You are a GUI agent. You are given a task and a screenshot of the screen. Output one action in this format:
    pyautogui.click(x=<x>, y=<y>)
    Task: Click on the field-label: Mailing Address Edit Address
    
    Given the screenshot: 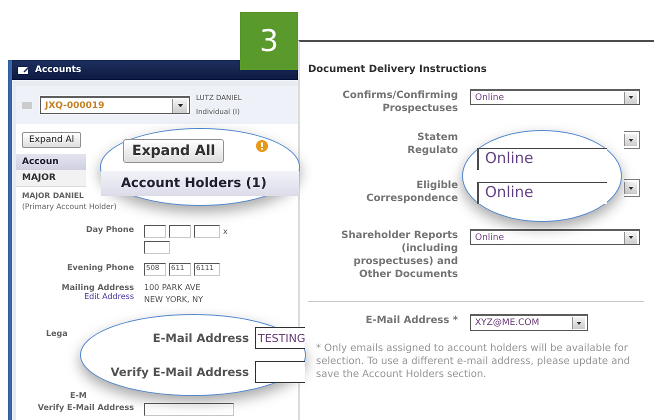 What is the action you would take?
    pyautogui.click(x=98, y=293)
    